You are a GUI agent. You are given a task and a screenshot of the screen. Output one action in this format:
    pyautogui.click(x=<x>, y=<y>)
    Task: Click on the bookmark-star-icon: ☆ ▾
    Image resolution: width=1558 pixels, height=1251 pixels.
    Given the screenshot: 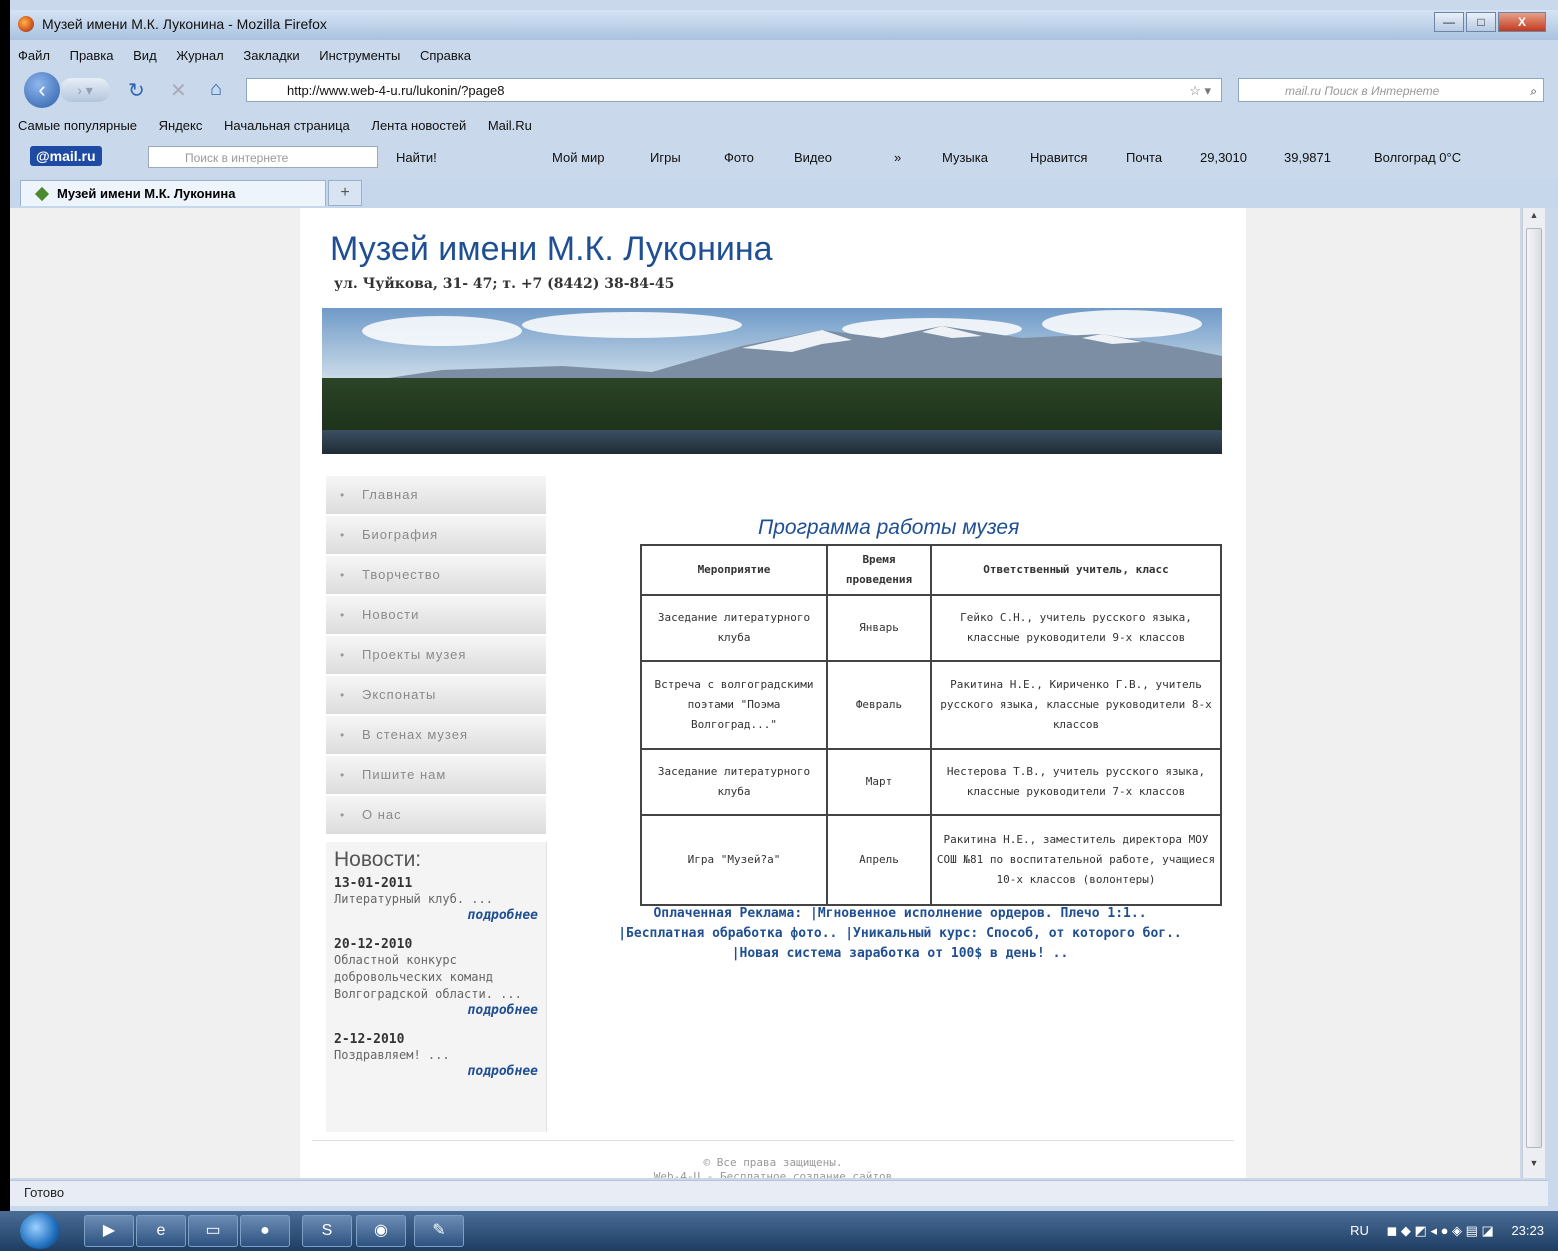 What is the action you would take?
    pyautogui.click(x=1200, y=91)
    